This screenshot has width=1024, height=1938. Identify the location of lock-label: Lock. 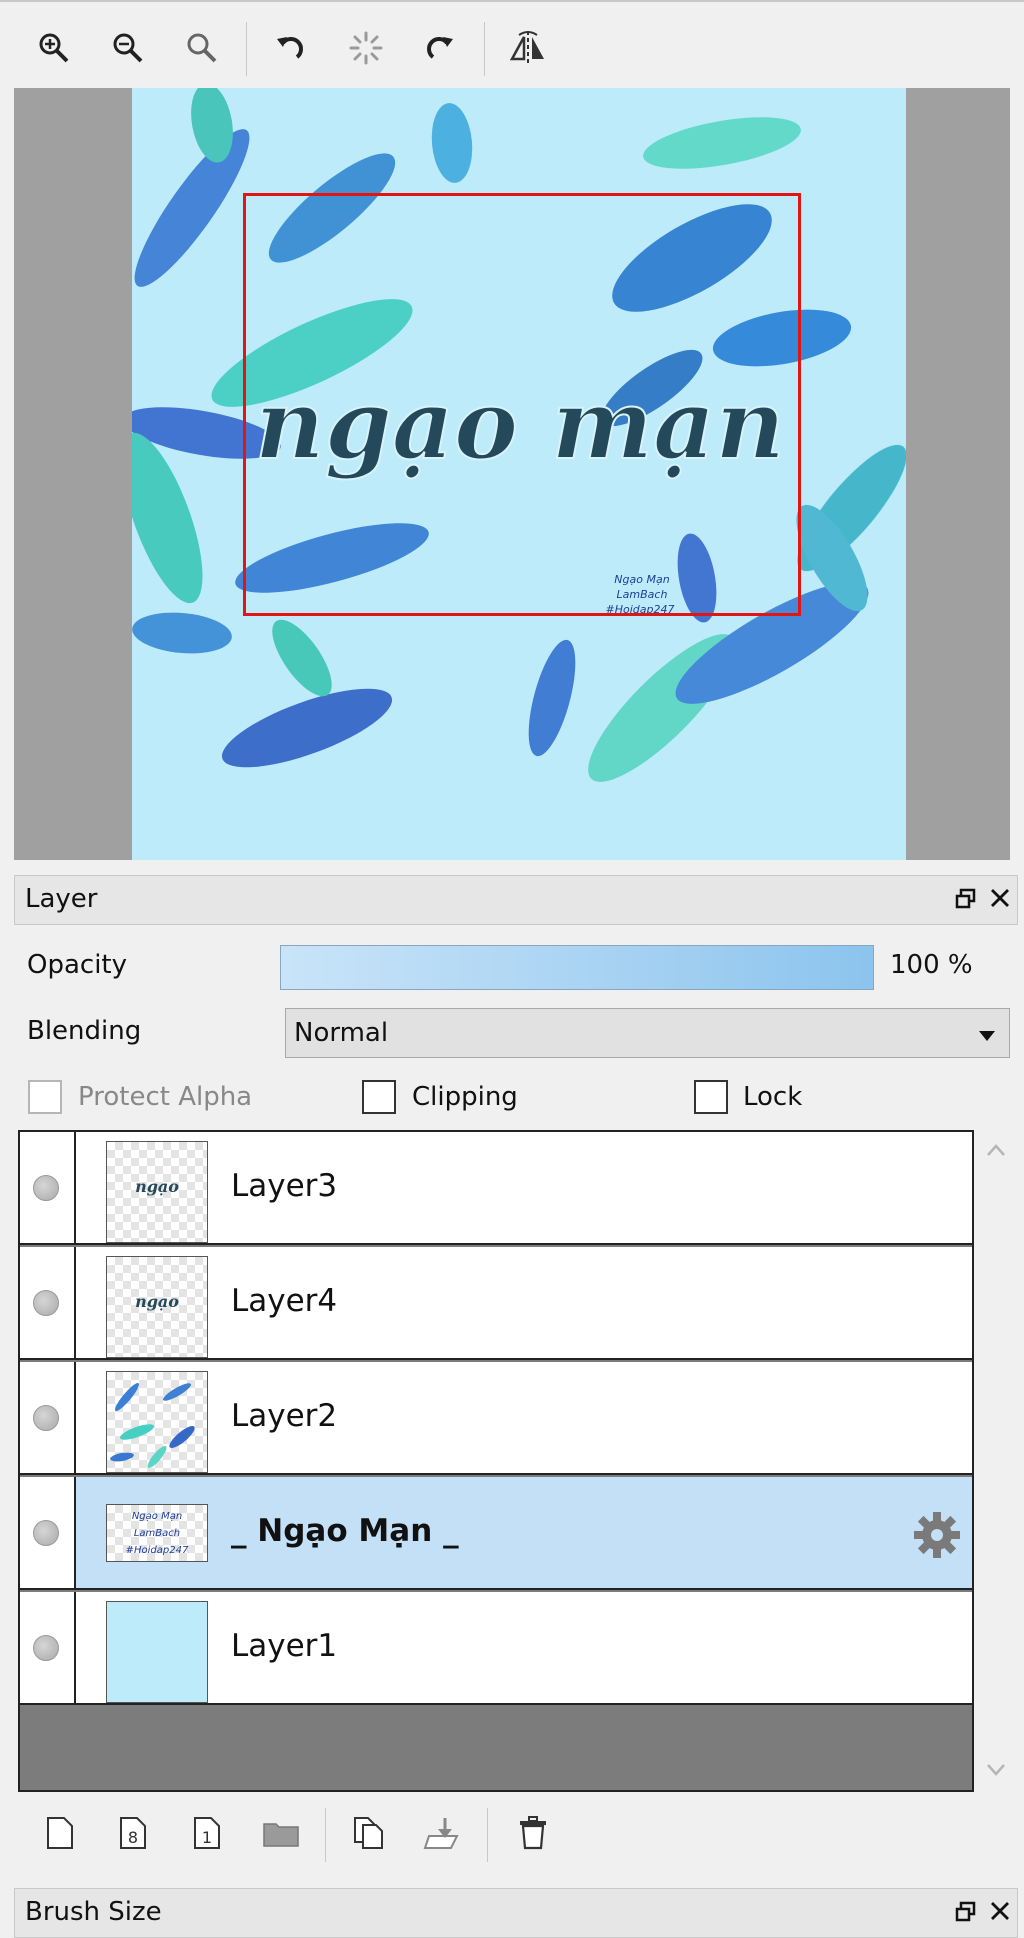
(773, 1097).